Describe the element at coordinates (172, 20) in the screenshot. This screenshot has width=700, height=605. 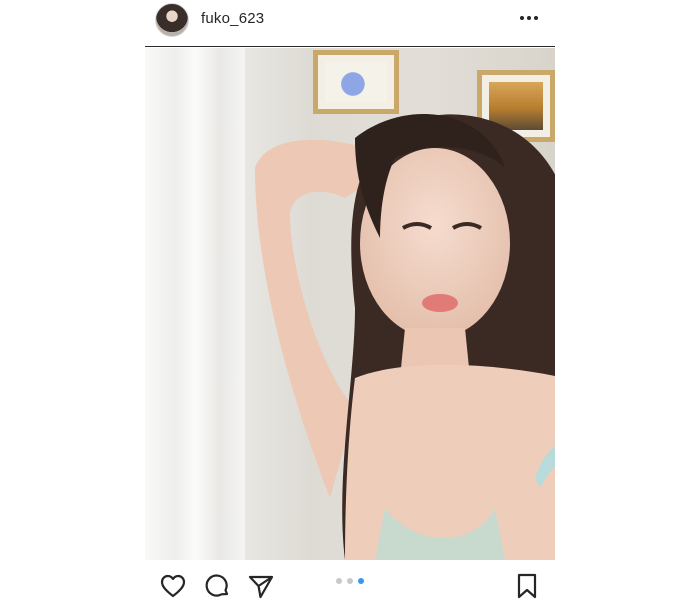
I see `profile-avatar` at that location.